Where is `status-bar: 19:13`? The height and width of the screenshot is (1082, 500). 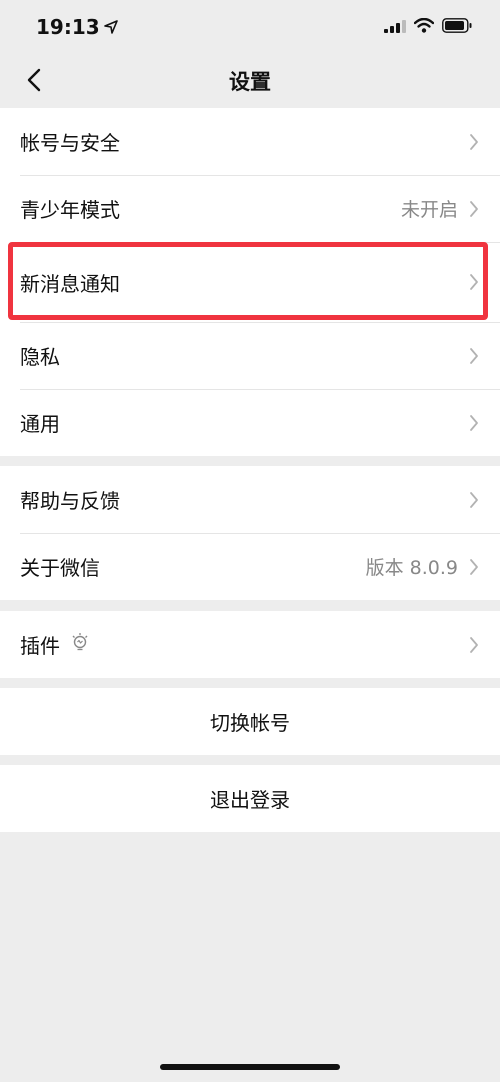 status-bar: 19:13 is located at coordinates (250, 27).